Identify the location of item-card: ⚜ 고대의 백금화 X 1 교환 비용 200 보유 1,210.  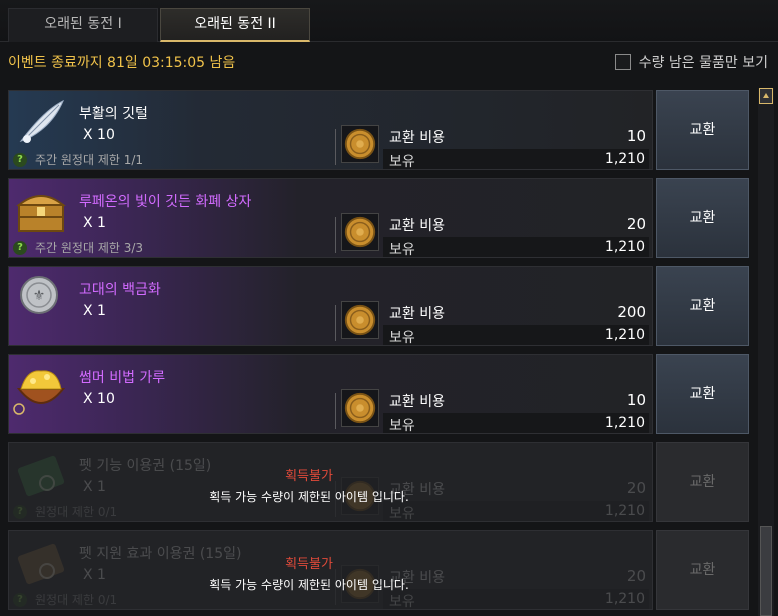
(330, 306).